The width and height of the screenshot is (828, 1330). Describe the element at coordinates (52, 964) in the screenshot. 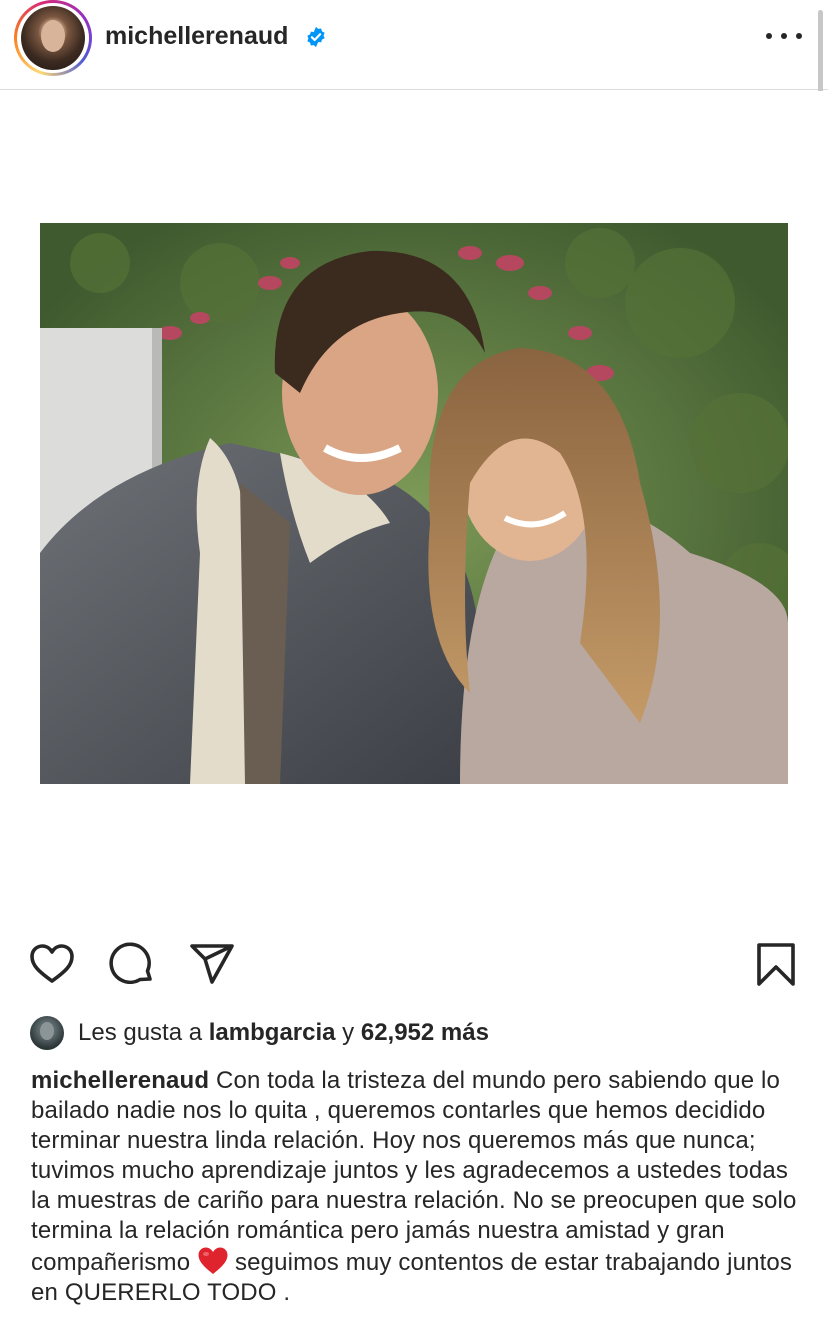

I see `heart-icon` at that location.